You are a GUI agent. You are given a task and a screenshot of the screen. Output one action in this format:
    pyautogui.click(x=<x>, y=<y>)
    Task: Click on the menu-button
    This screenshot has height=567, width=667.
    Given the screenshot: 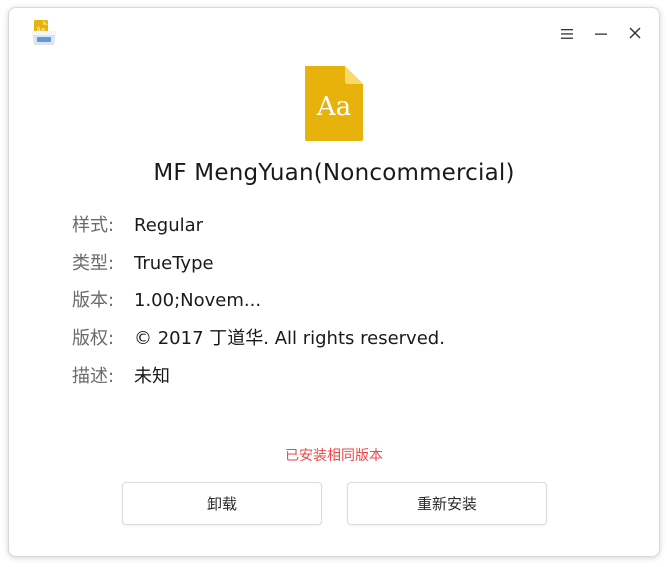 What is the action you would take?
    pyautogui.click(x=567, y=34)
    